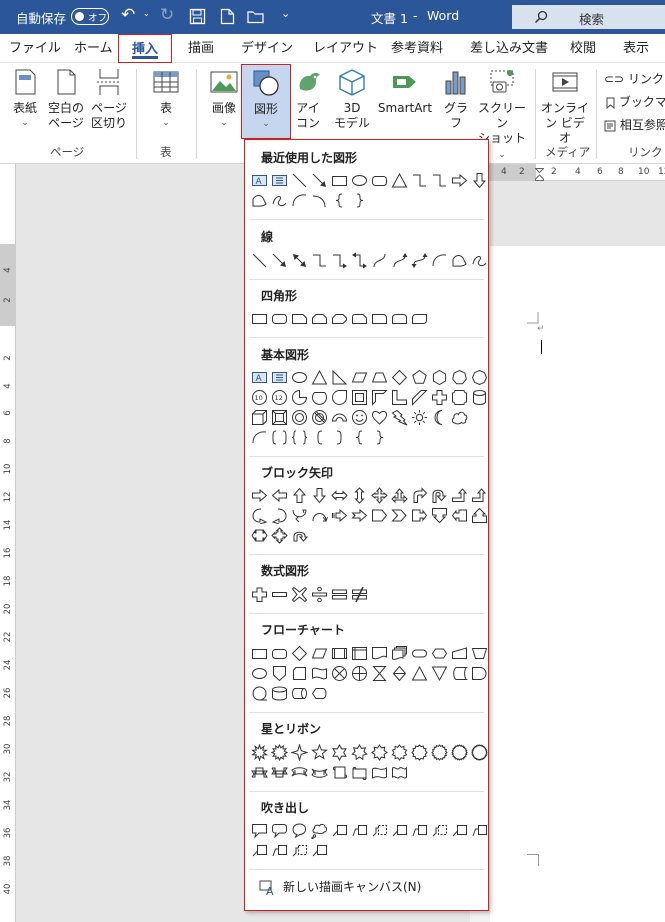 The height and width of the screenshot is (922, 665). I want to click on shape-moon, so click(439, 417).